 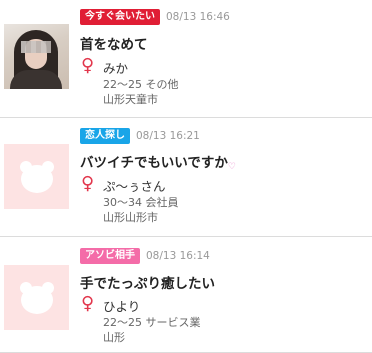 I want to click on user-age-job: 30～34 会社員, so click(x=141, y=202).